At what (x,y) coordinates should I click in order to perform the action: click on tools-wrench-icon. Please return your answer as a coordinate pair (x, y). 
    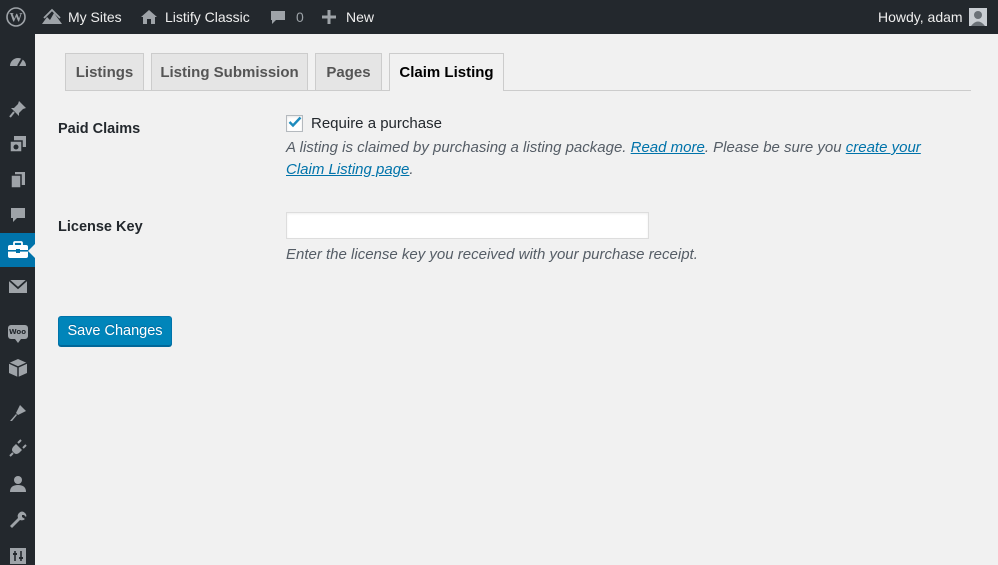
    Looking at the image, I should click on (18, 520).